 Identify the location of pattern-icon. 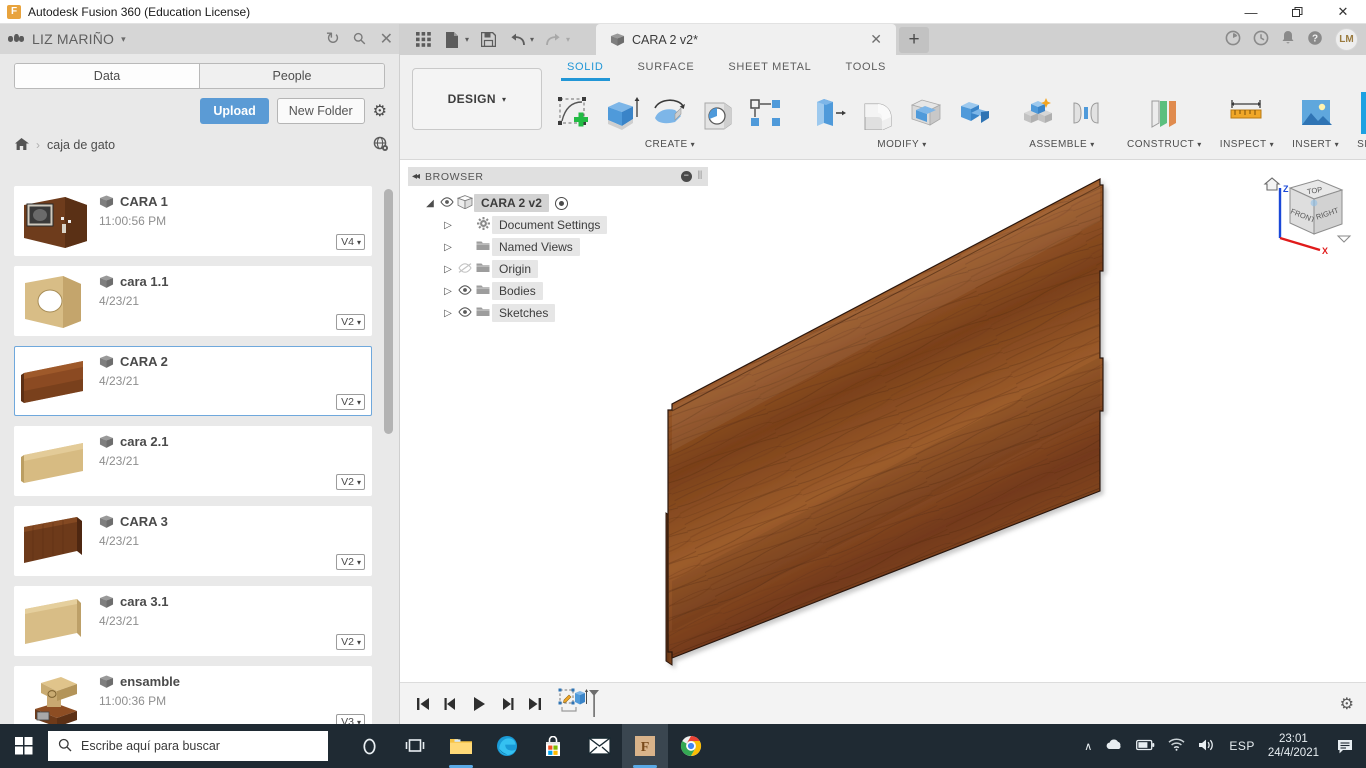
(766, 113).